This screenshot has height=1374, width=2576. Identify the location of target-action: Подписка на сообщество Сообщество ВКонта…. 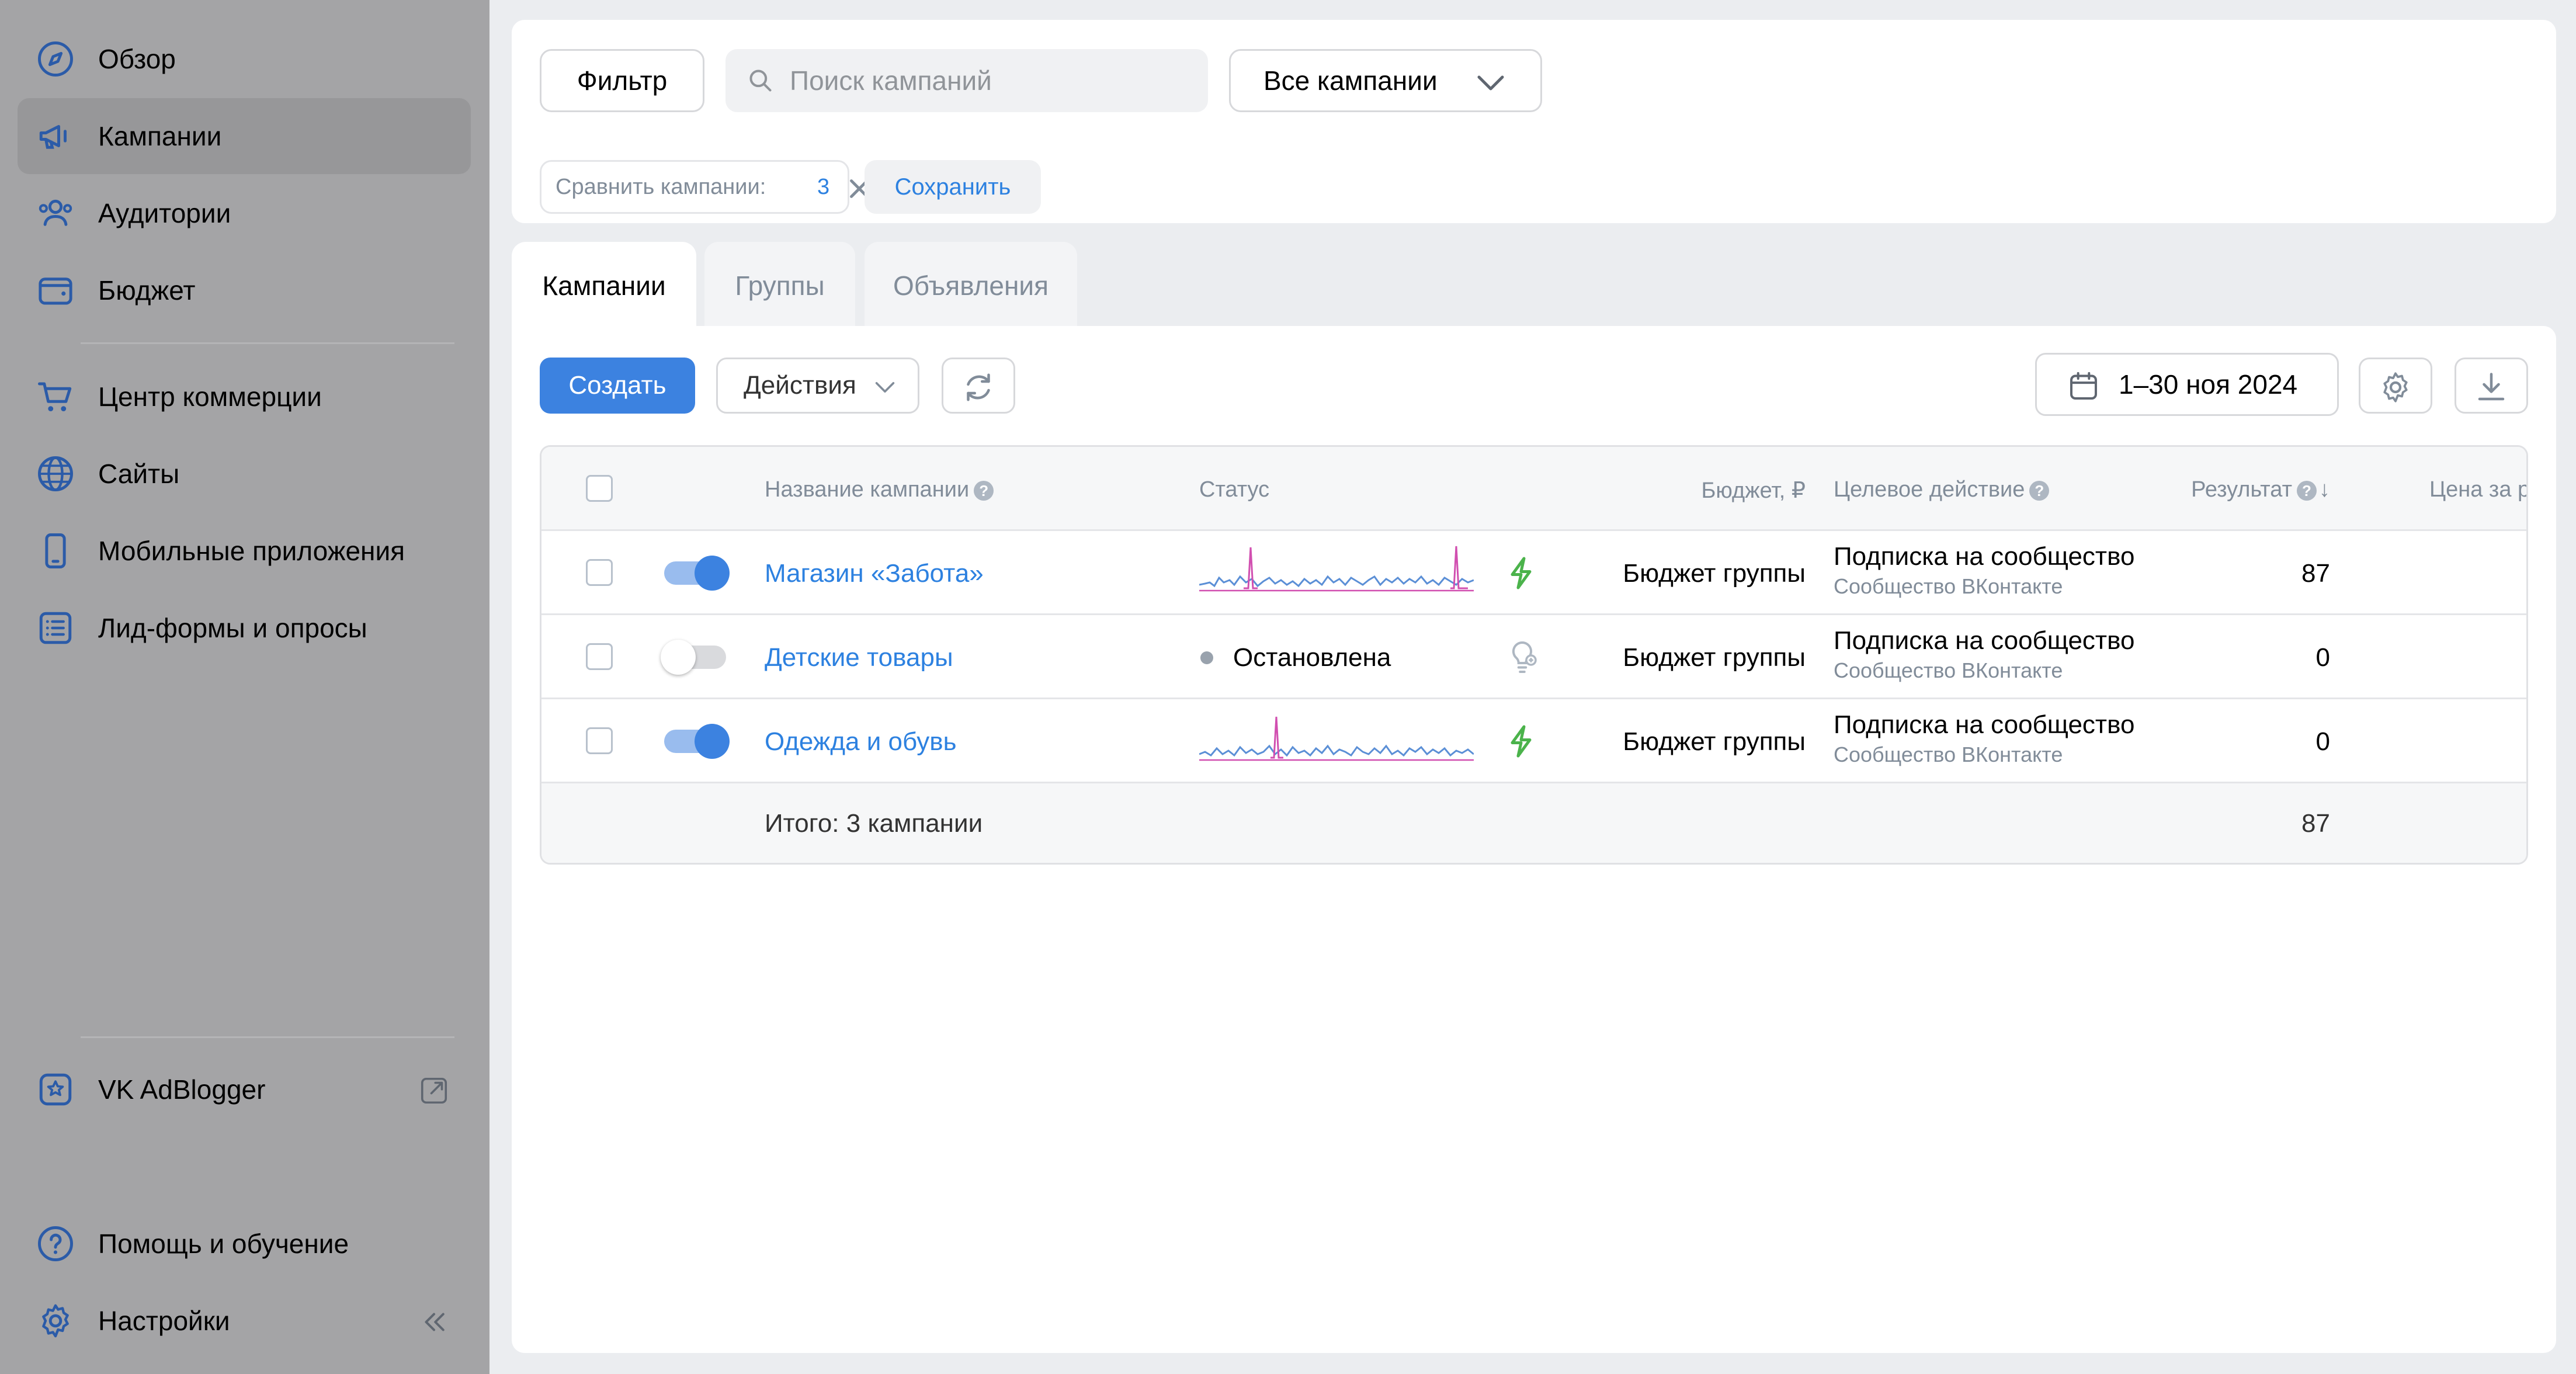
(1984, 570).